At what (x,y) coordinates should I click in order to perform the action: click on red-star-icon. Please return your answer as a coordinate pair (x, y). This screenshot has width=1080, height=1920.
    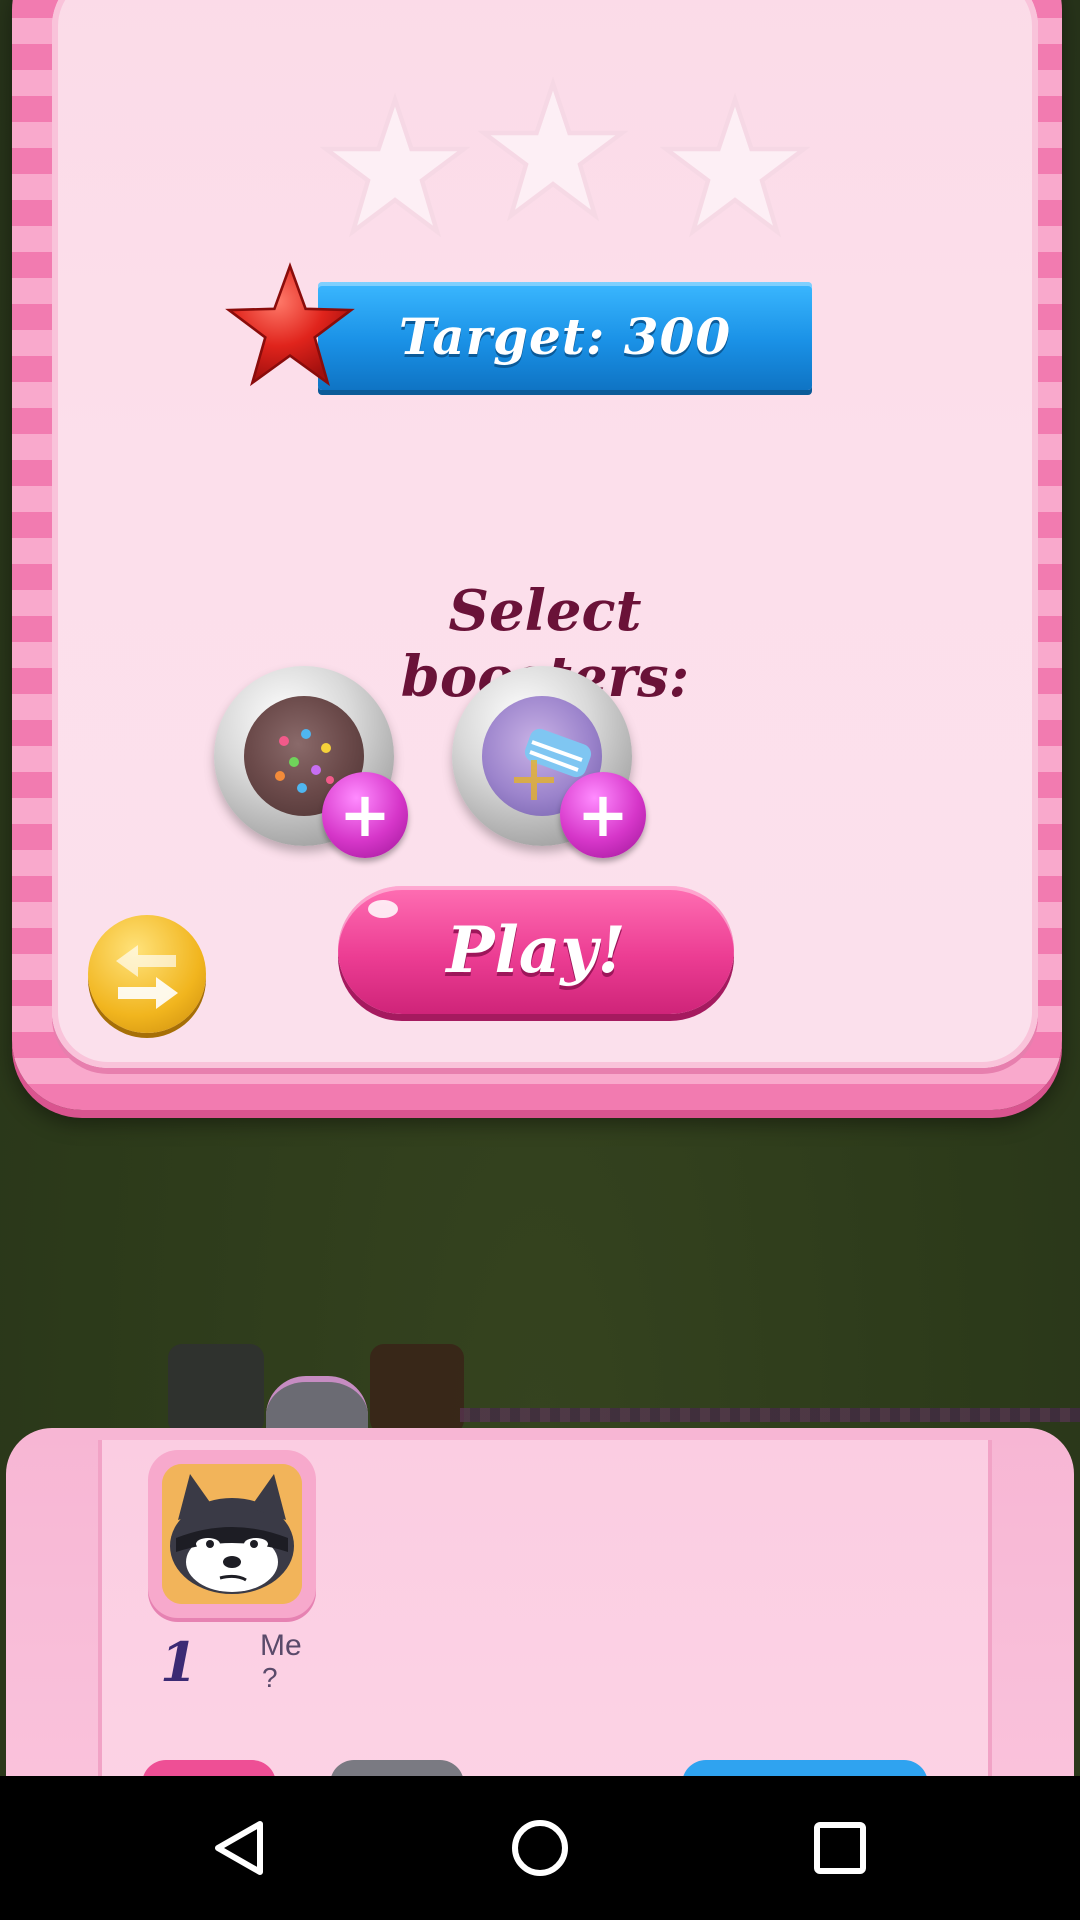
    Looking at the image, I should click on (290, 324).